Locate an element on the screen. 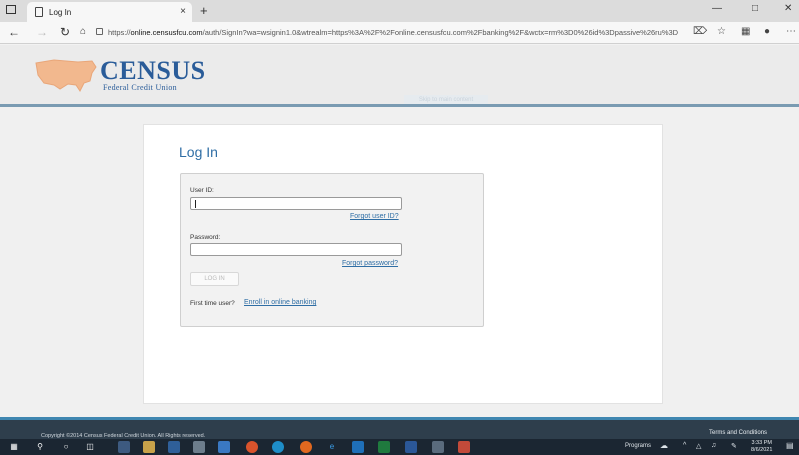 This screenshot has height=455, width=799. read-aloud-icon: ⌦ is located at coordinates (700, 31).